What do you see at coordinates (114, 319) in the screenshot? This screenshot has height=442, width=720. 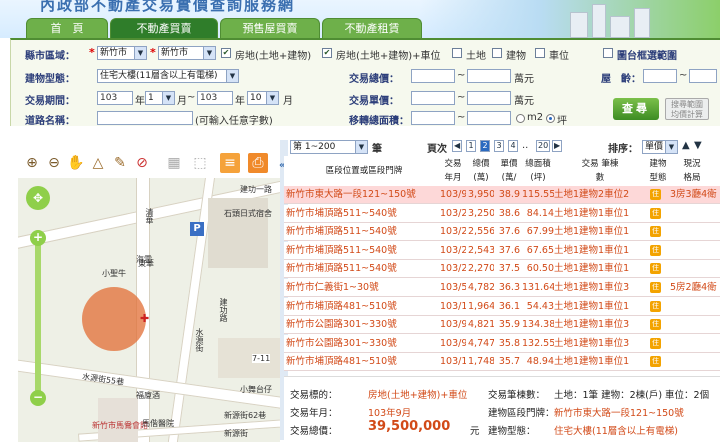 I see `search-radius-circle` at bounding box center [114, 319].